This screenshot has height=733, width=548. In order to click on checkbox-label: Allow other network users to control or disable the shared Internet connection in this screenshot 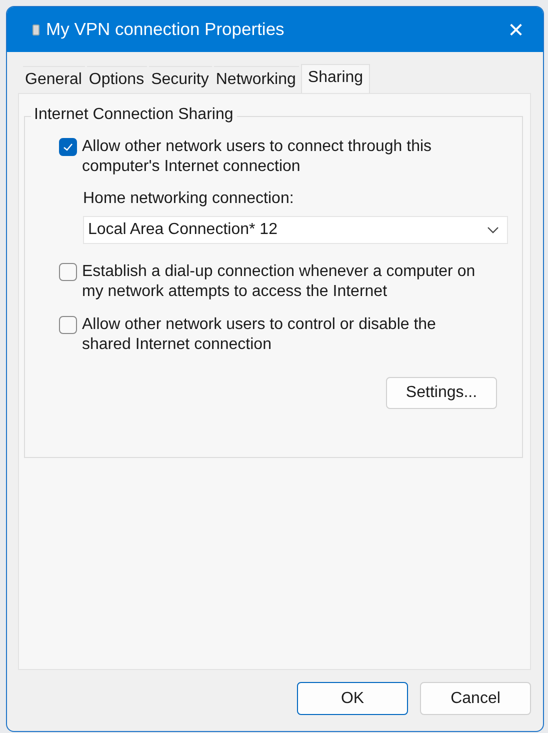, I will do `click(259, 335)`.